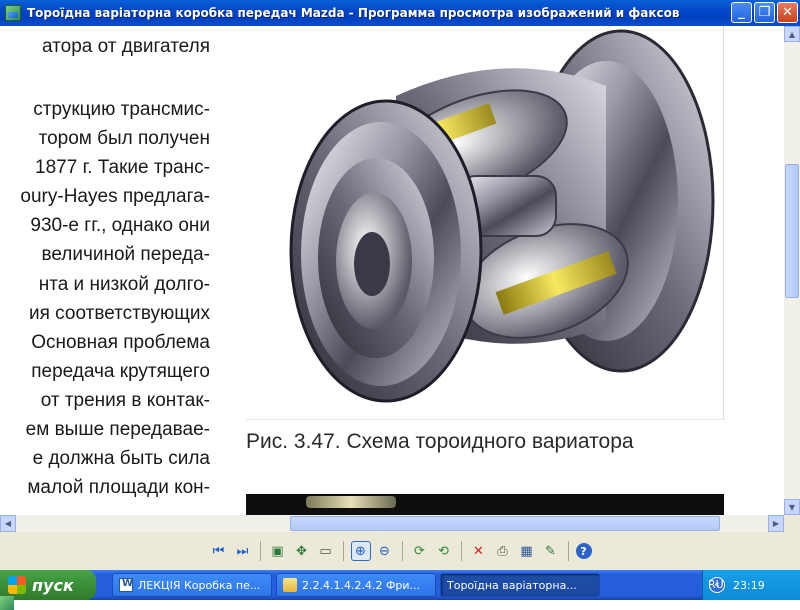  I want to click on print-icon: ⎙, so click(503, 551).